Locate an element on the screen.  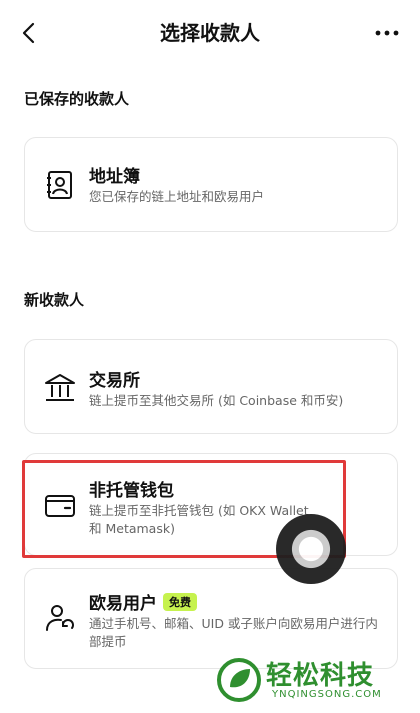
exchange-title: 交易所 is located at coordinates (114, 381).